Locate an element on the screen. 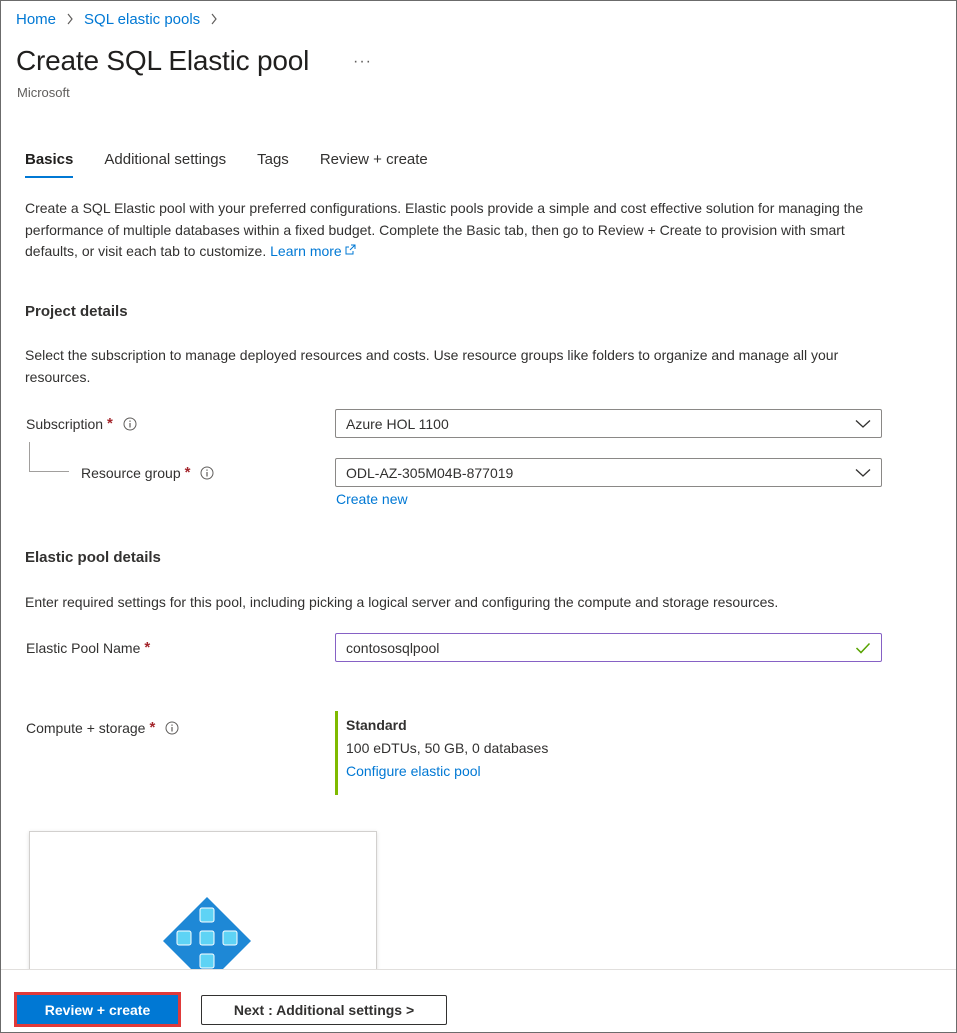  resource-group-label: Resource group * is located at coordinates (147, 472).